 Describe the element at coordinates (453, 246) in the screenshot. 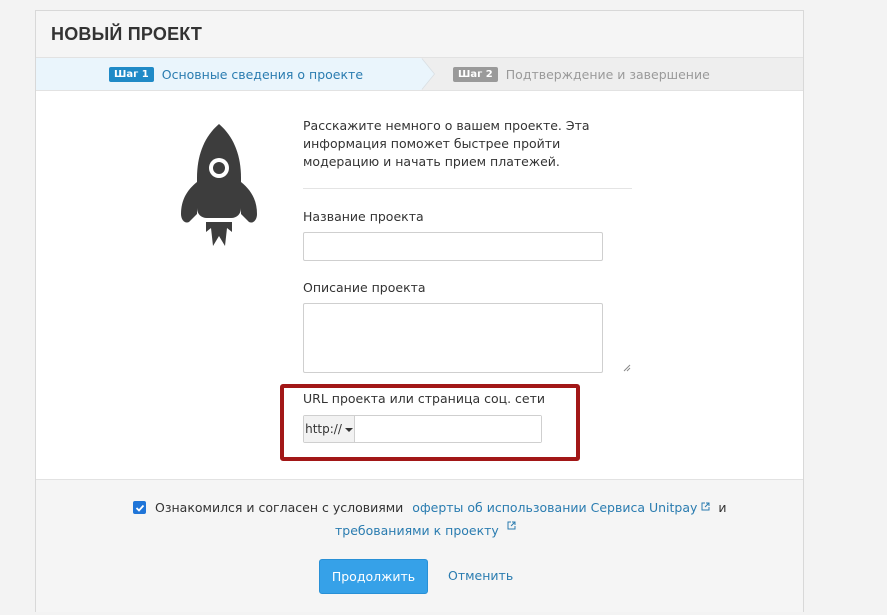

I see `project-name-input` at that location.